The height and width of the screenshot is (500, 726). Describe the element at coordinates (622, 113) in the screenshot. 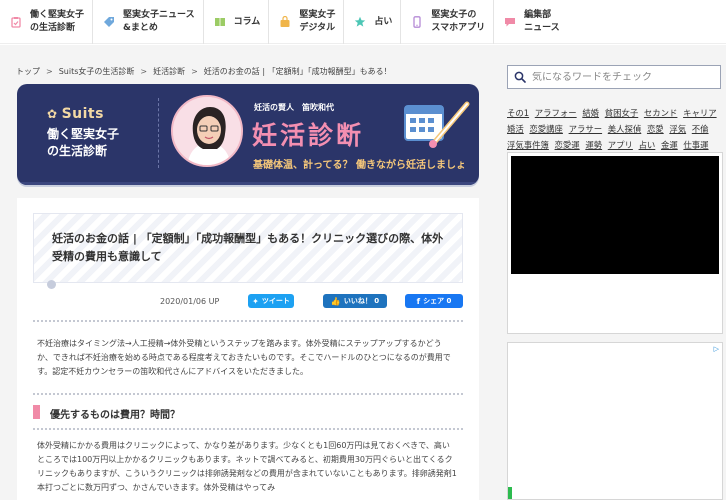

I see `tag-link: 貧困女子` at that location.